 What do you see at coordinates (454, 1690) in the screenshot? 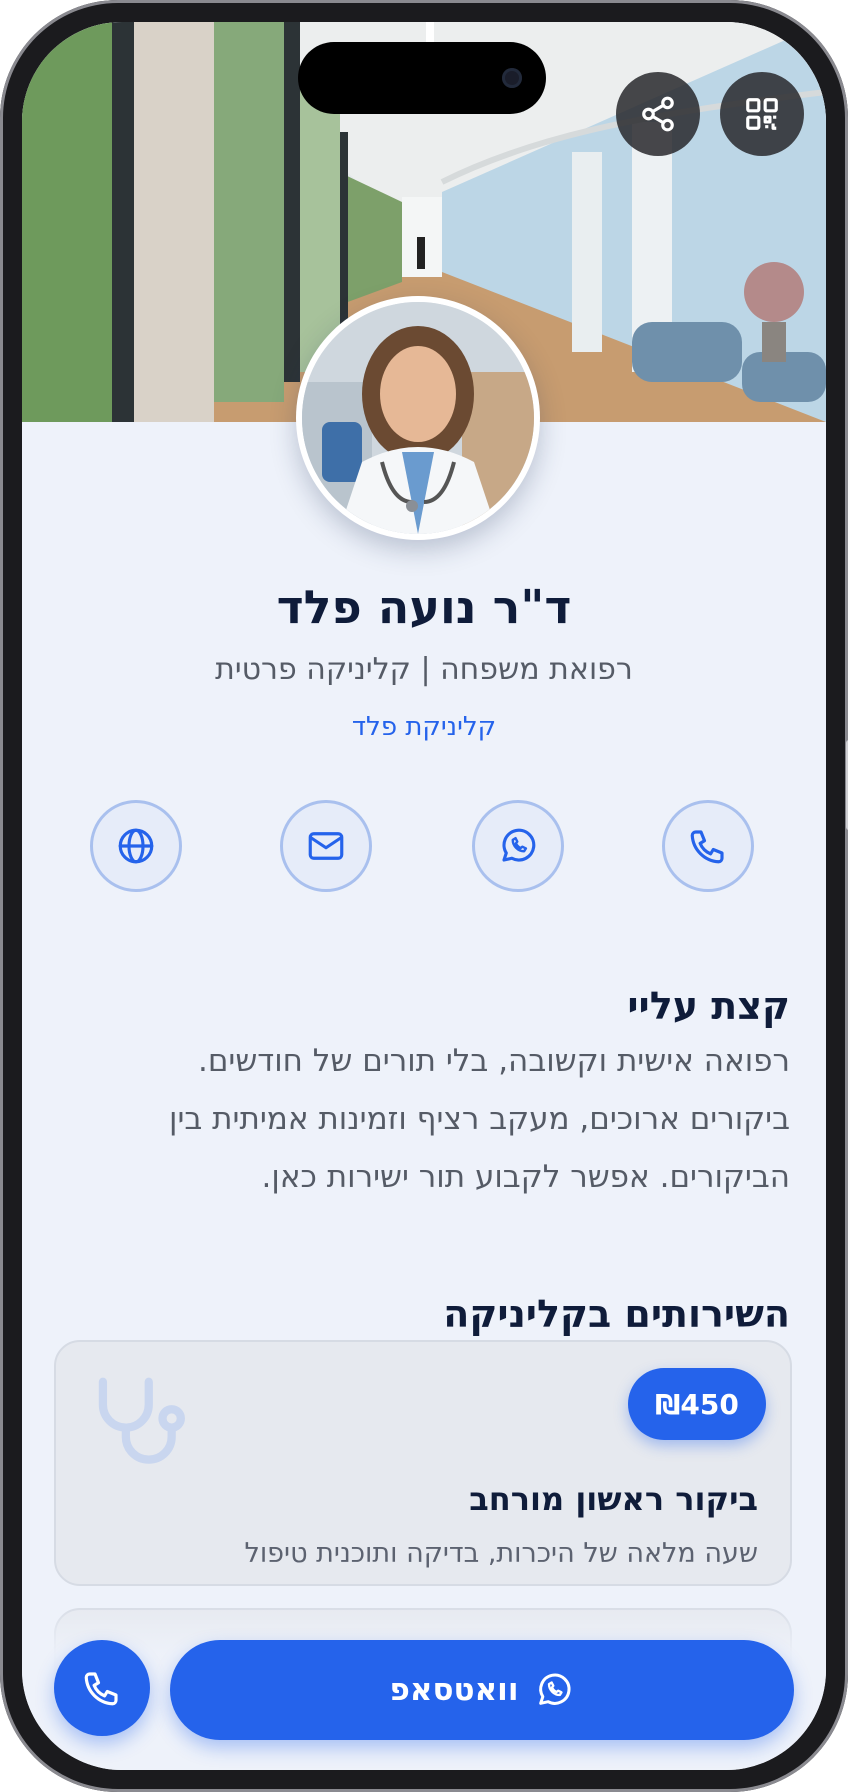
I see `whatsapp-button-label: וואטסאפ` at bounding box center [454, 1690].